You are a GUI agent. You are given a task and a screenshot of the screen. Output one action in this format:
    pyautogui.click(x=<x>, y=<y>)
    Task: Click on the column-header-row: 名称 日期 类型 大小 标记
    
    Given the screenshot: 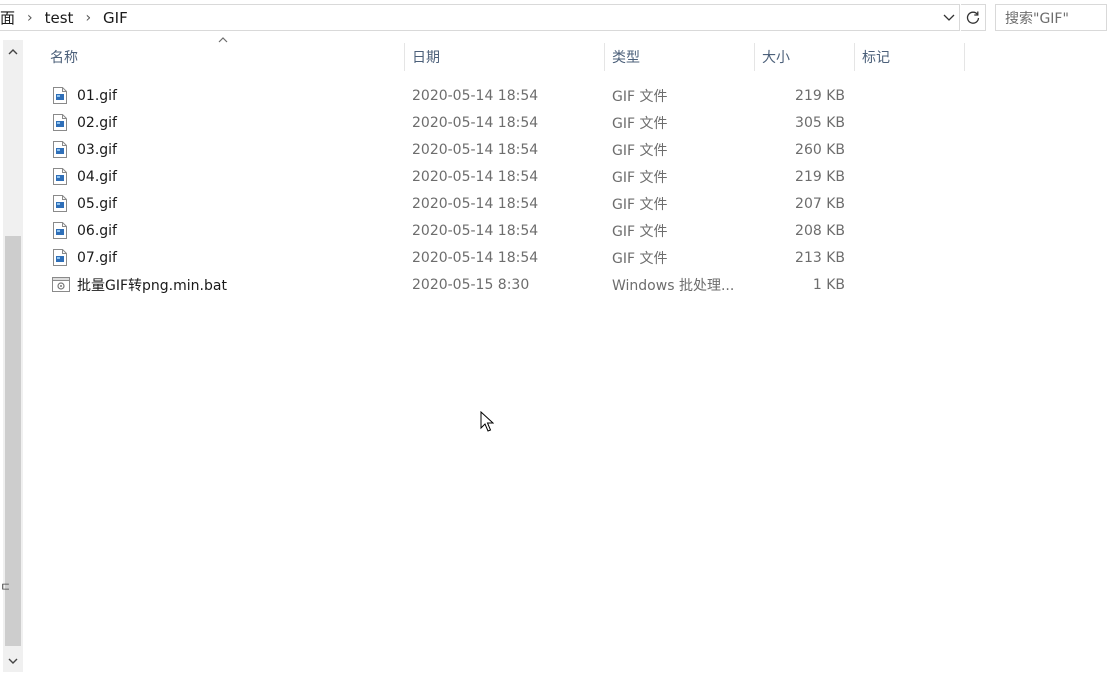 What is the action you would take?
    pyautogui.click(x=507, y=55)
    